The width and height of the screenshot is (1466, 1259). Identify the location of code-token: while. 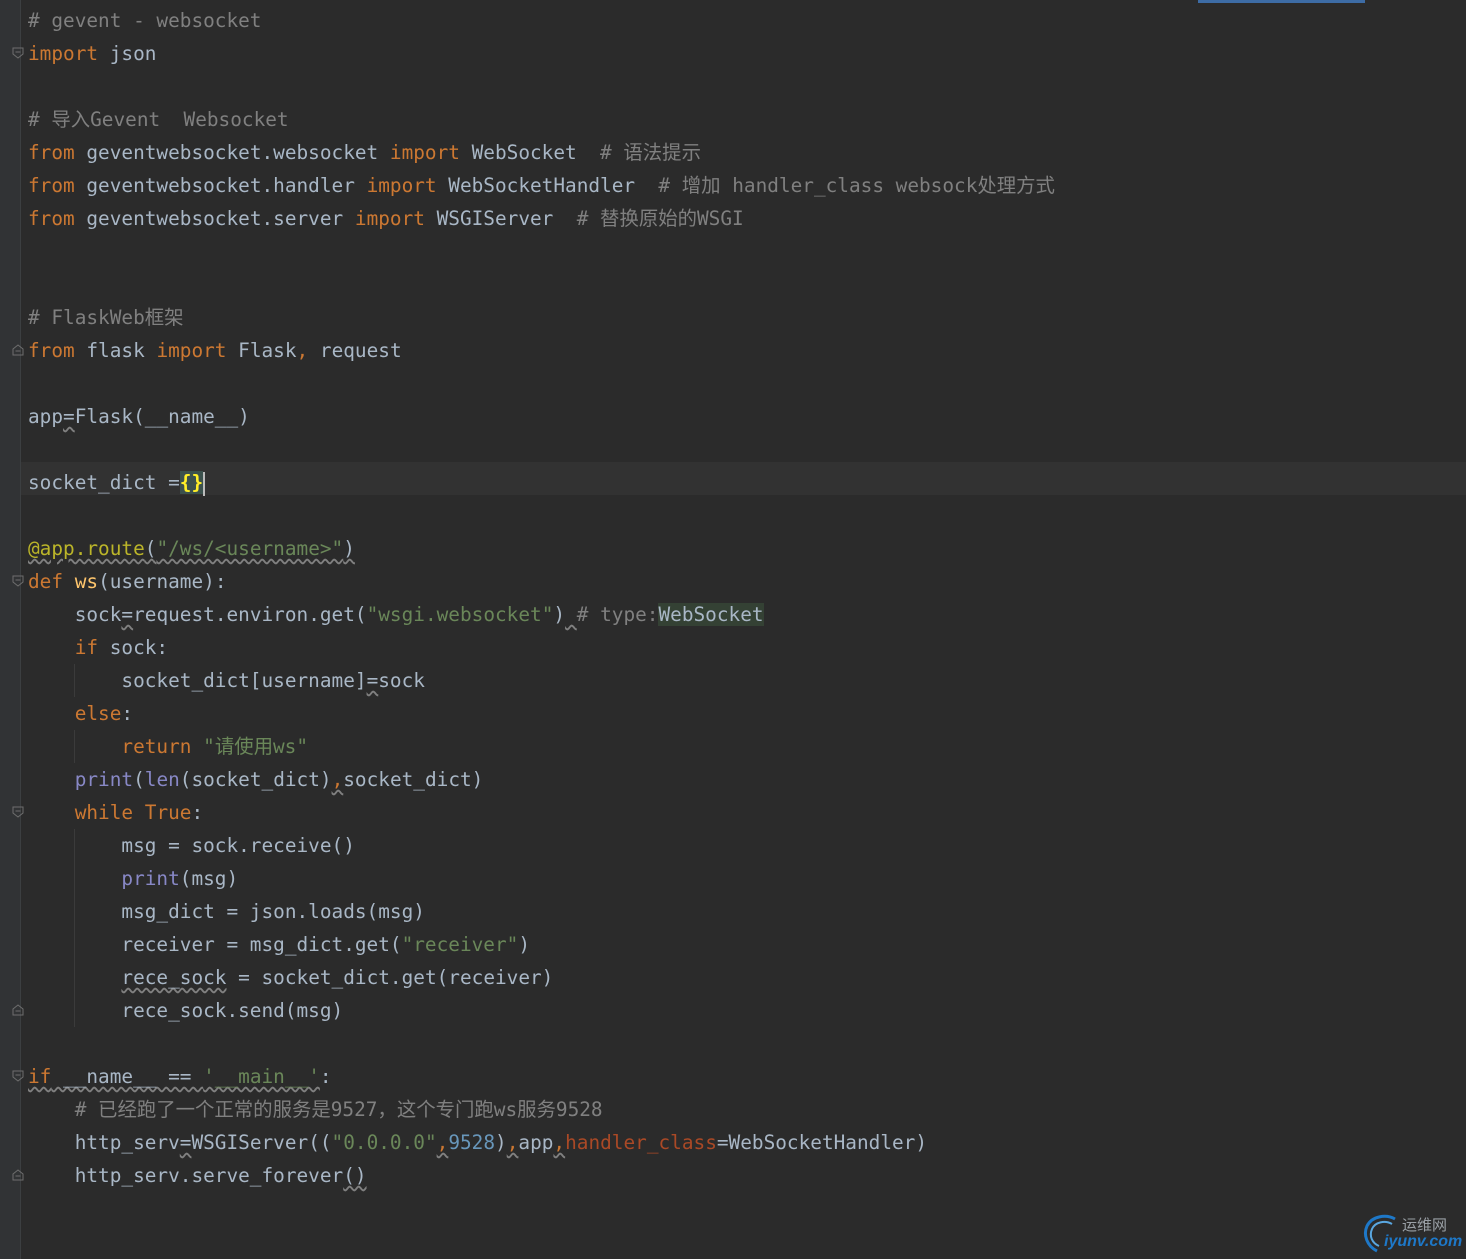
(104, 812).